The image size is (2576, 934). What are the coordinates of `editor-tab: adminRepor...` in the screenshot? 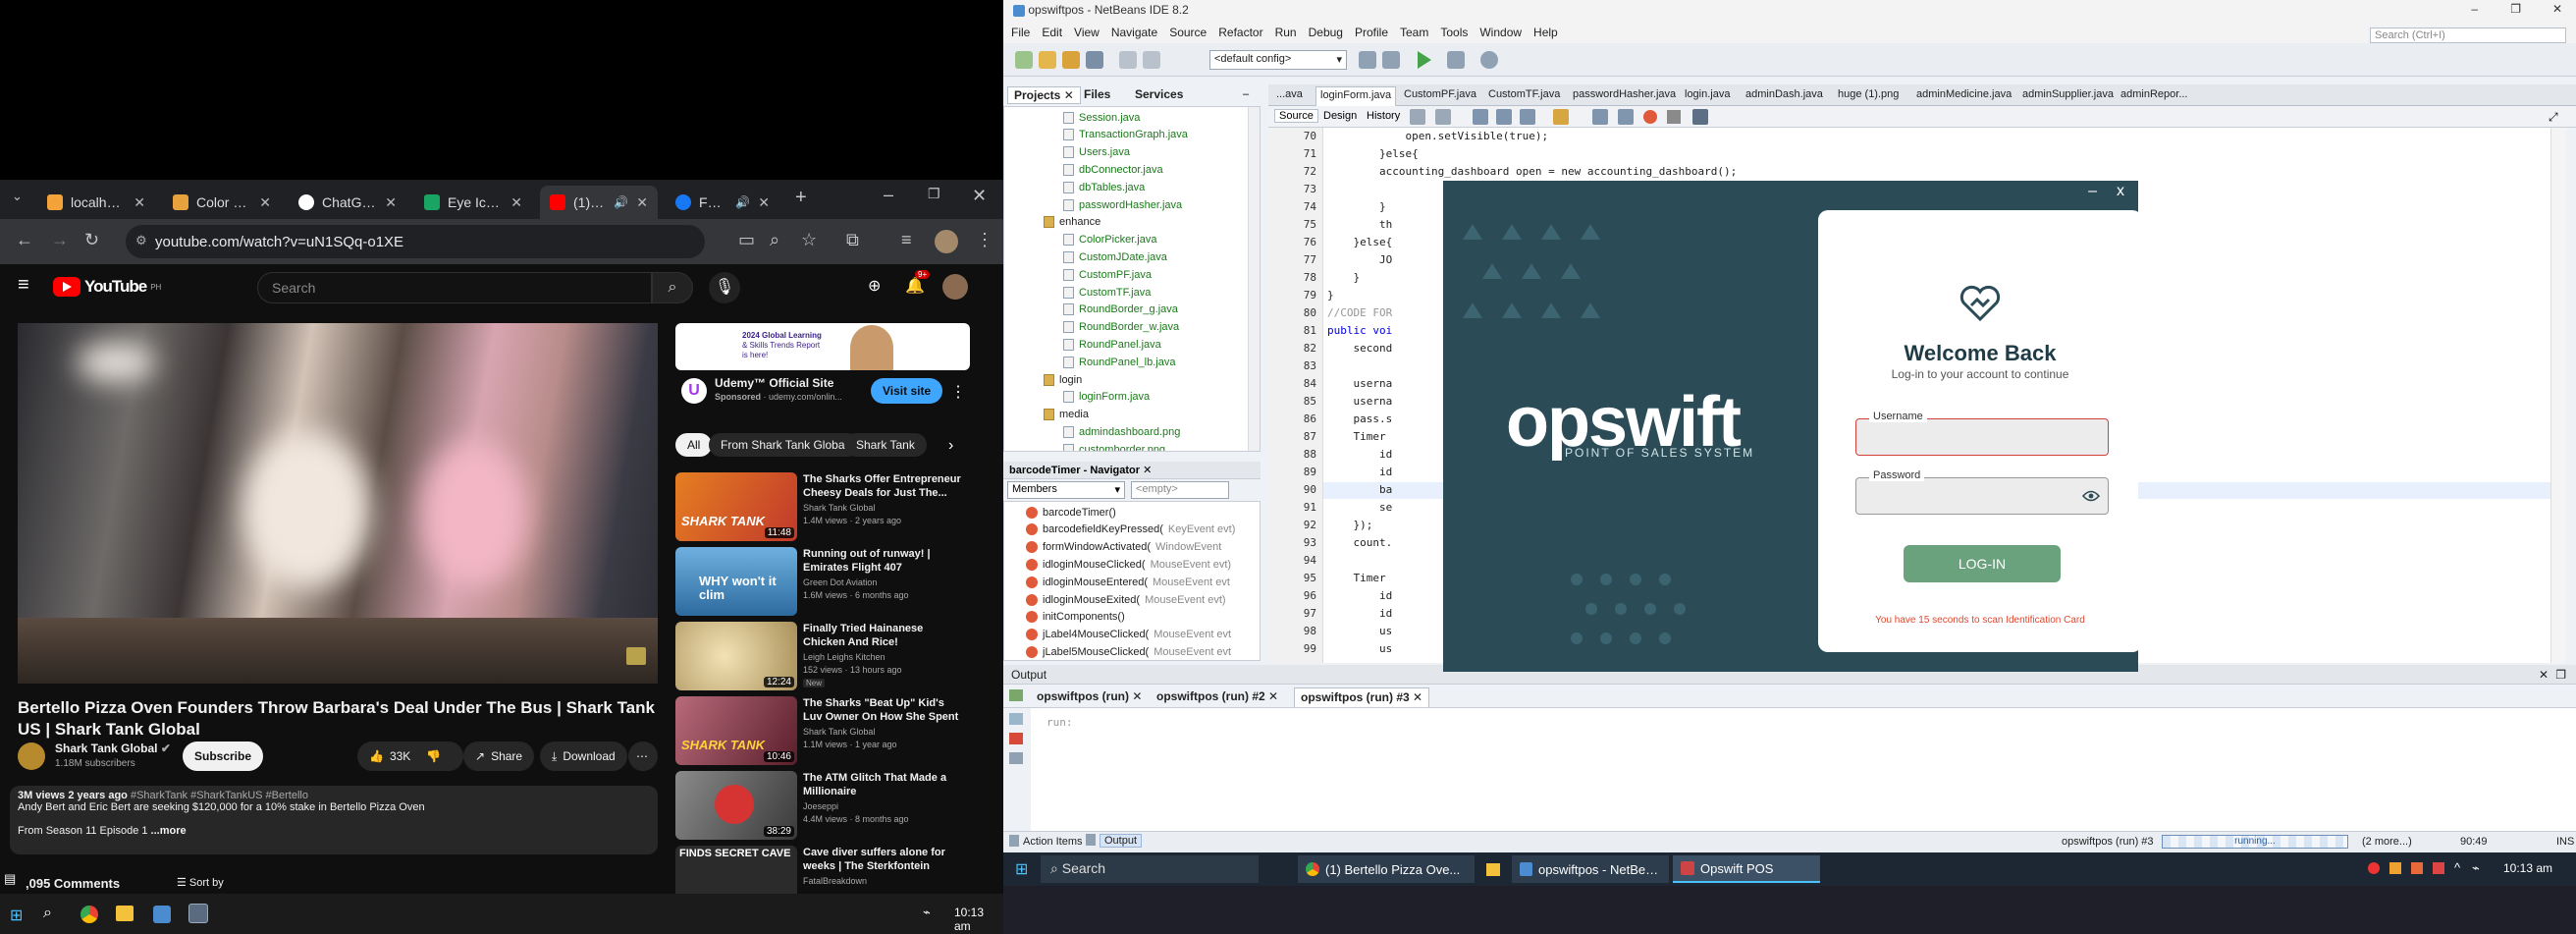 It's located at (2154, 96).